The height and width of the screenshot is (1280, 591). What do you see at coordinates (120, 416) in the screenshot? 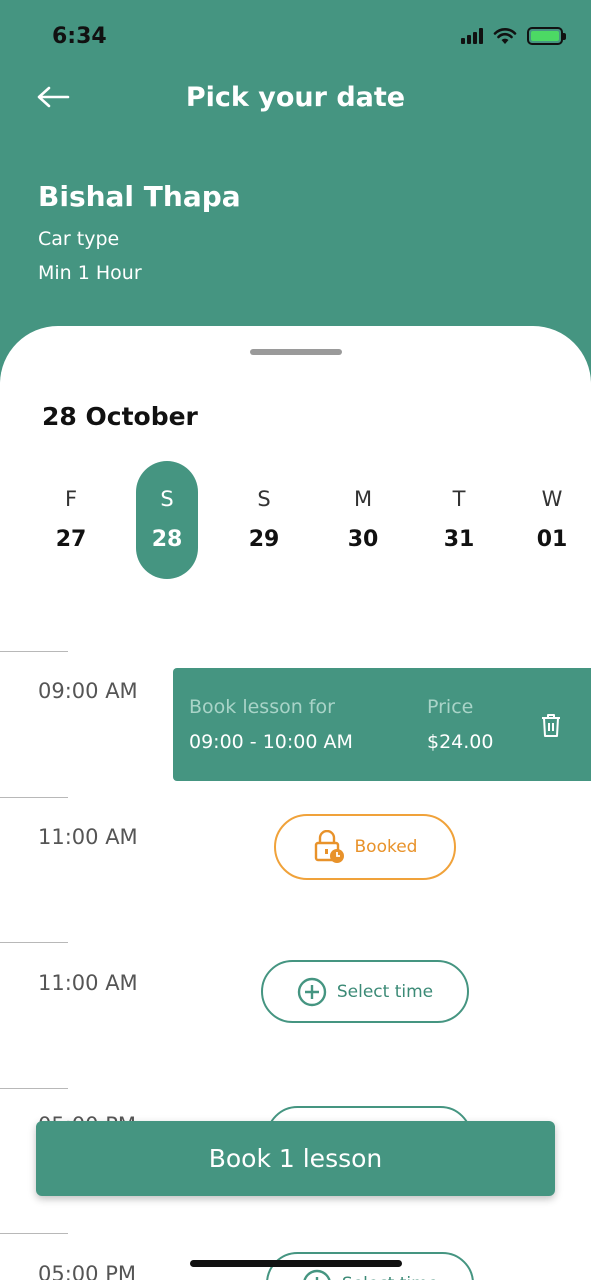
I see `selected-date-label: 28 October` at bounding box center [120, 416].